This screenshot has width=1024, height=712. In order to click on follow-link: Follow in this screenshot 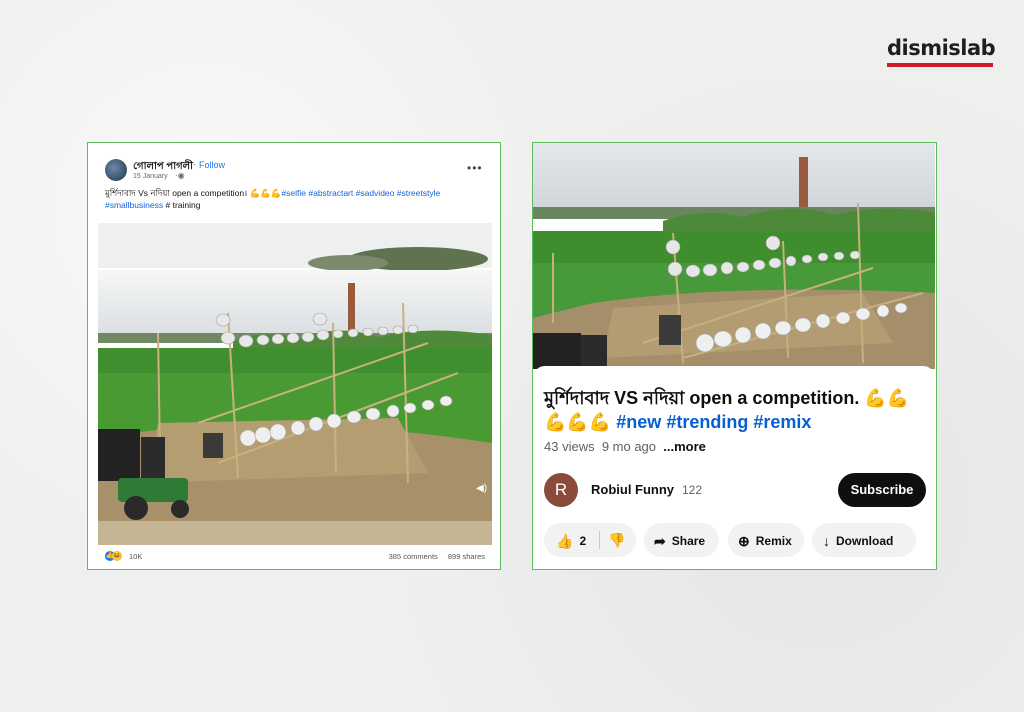, I will do `click(212, 165)`.